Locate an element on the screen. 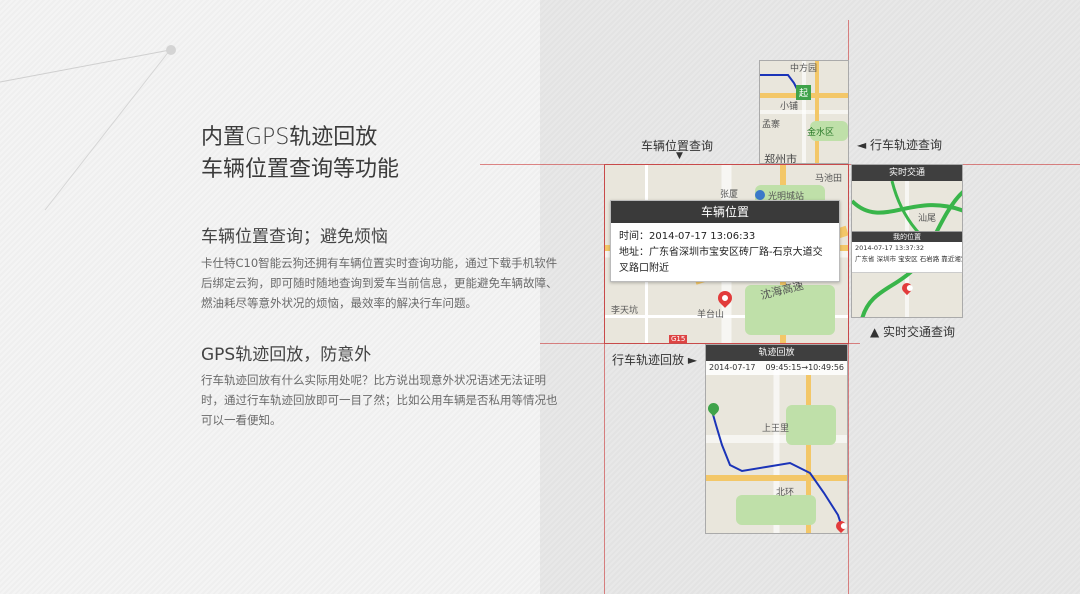  main-map-label: 李天坑 is located at coordinates (625, 311).